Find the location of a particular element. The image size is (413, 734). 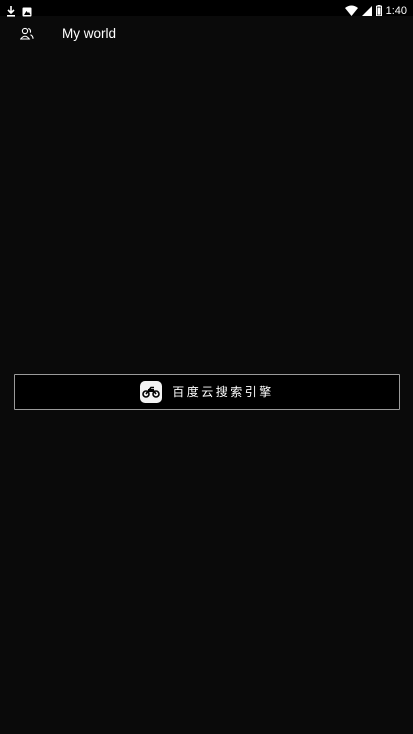

status-bar: 1:40 is located at coordinates (206, 8).